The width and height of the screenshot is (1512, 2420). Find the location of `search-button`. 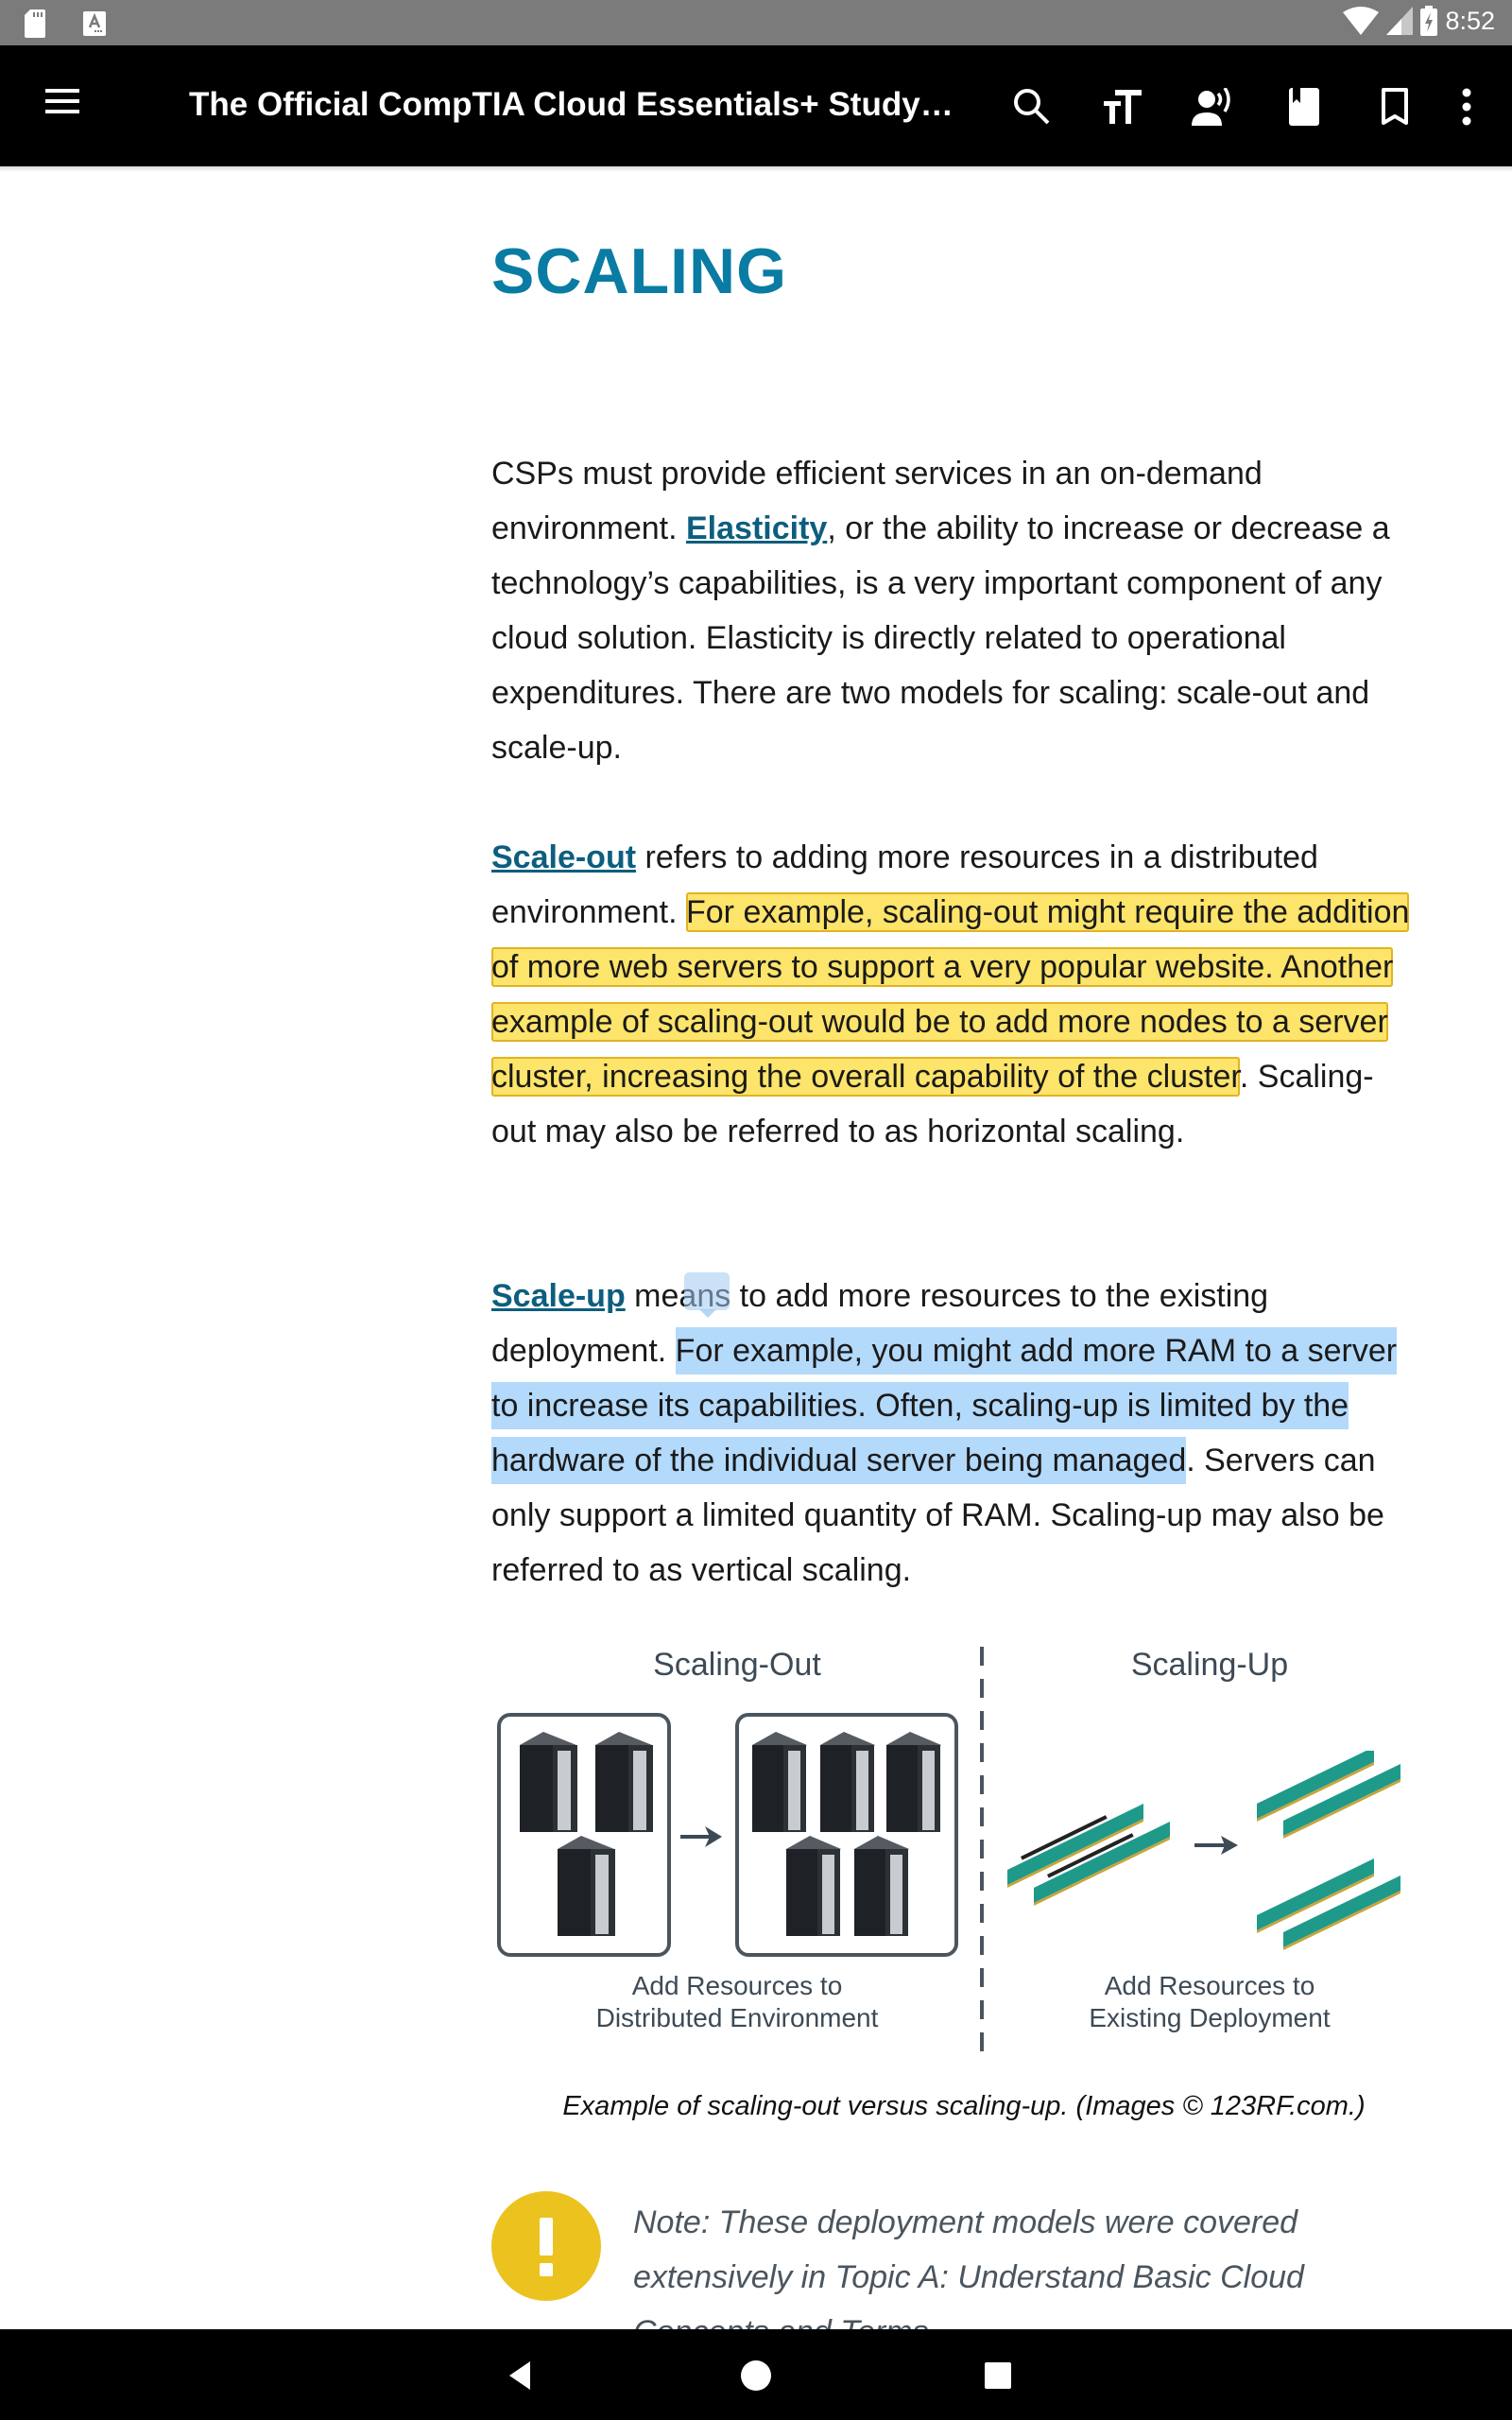

search-button is located at coordinates (1032, 107).